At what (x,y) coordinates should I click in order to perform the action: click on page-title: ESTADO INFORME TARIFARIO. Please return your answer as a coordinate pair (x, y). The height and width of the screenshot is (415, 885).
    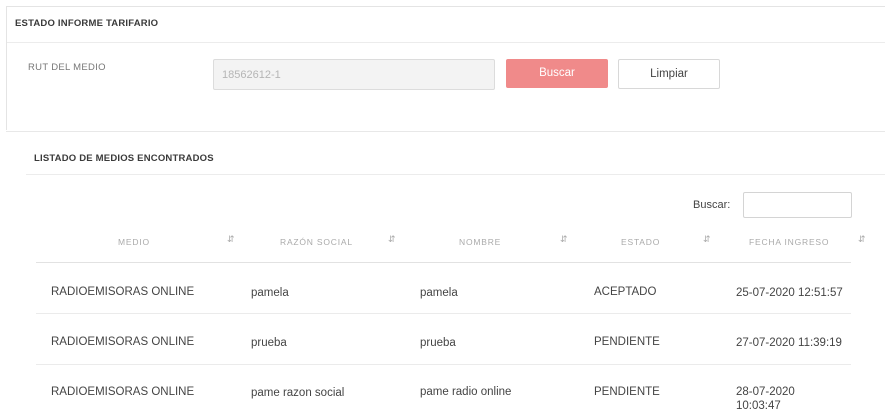
    Looking at the image, I should click on (87, 23).